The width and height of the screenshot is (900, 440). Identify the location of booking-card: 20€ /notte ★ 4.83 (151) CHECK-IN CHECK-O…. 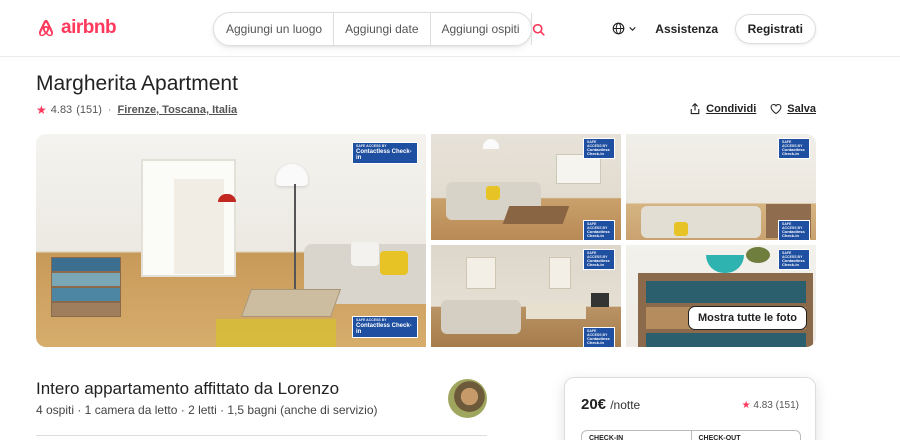
(690, 408).